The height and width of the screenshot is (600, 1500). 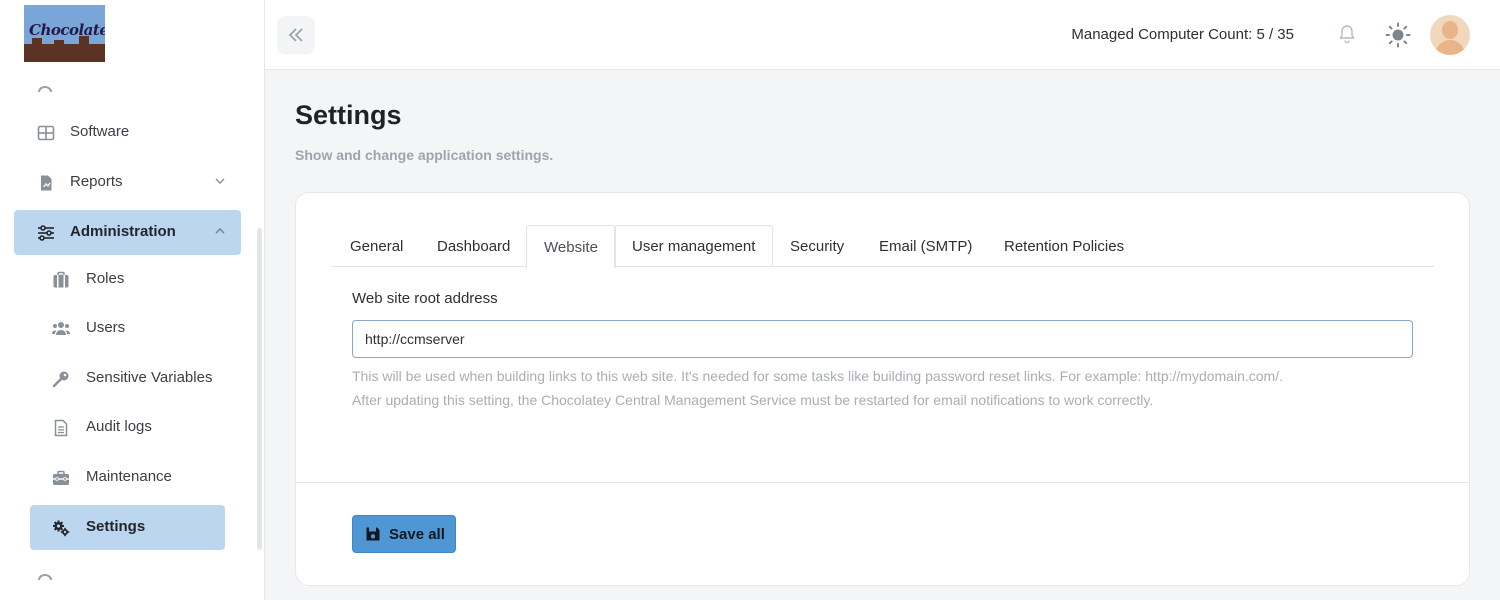 I want to click on briefcase-icon, so click(x=61, y=279).